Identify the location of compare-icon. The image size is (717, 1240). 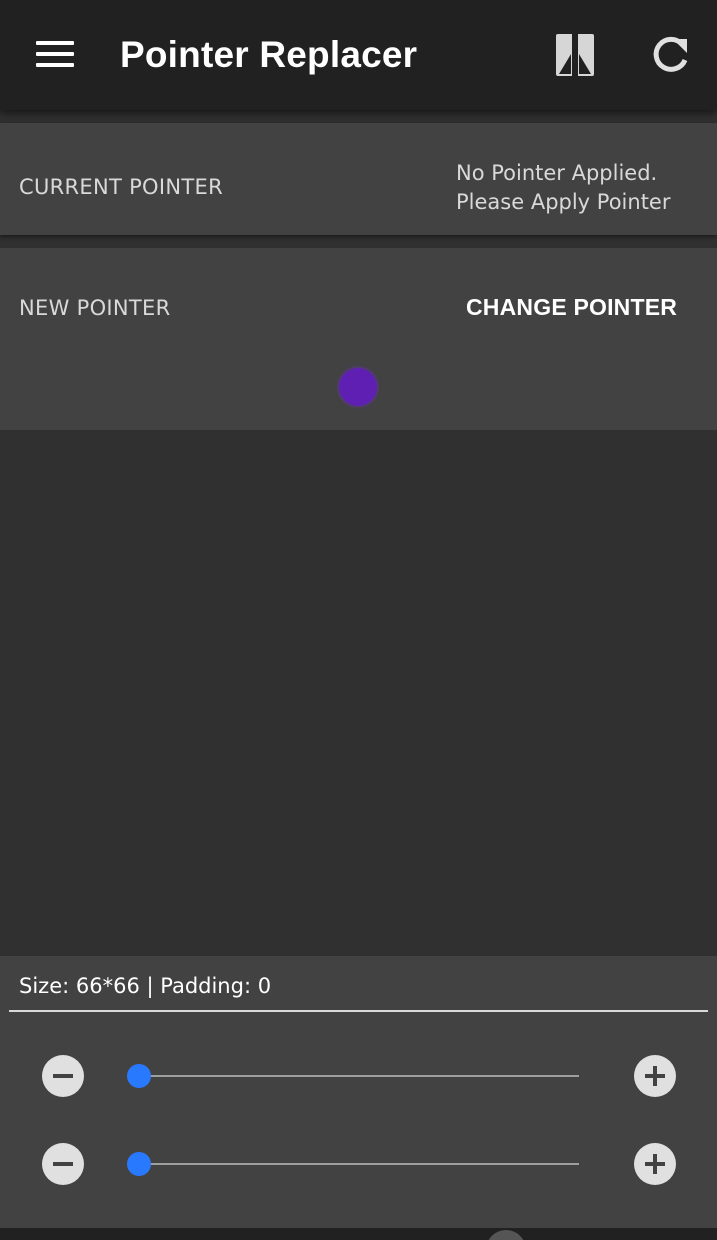
(575, 55).